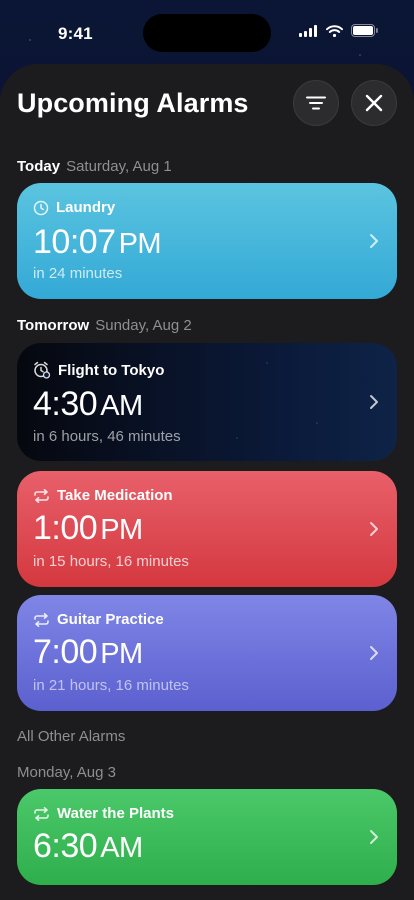  What do you see at coordinates (111, 370) in the screenshot?
I see `alarm-name: Flight to Tokyo` at bounding box center [111, 370].